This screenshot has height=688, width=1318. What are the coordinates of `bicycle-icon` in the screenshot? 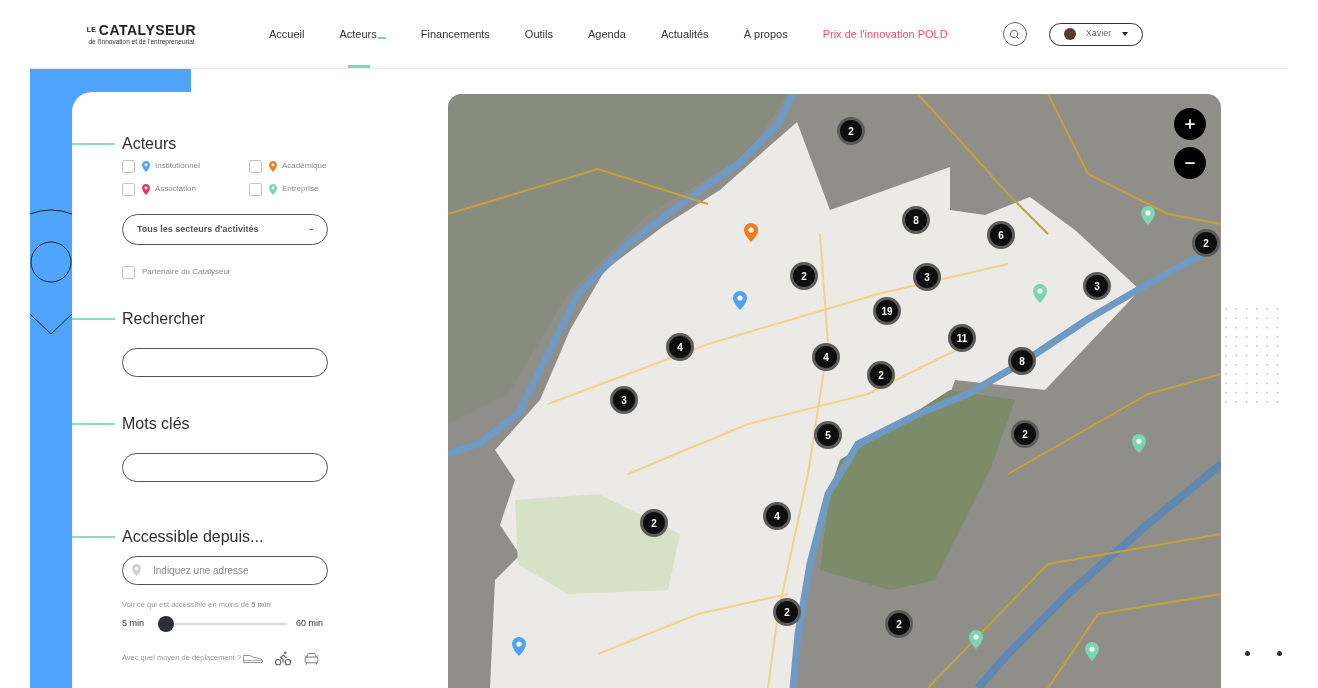 It's located at (283, 658).